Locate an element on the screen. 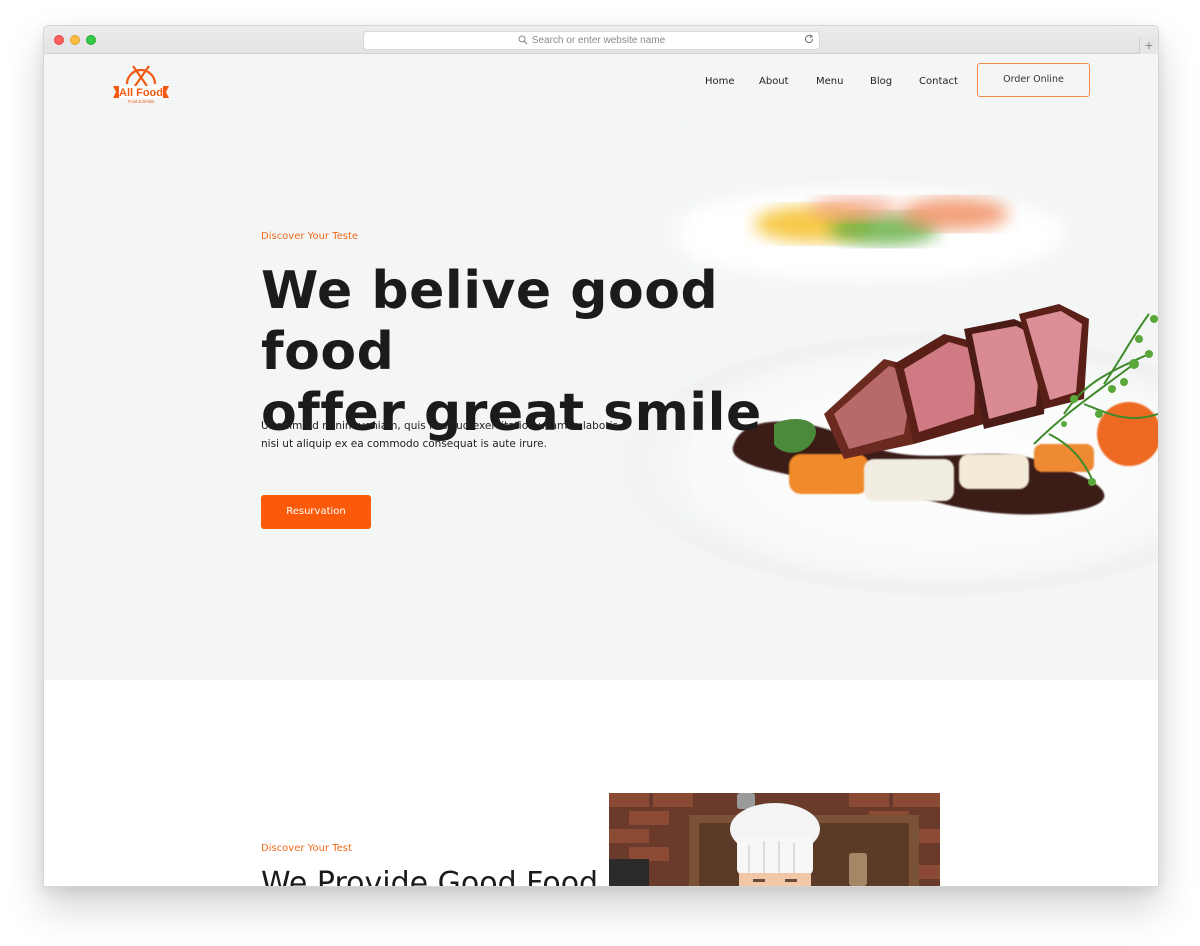  nav-contact: Contact is located at coordinates (938, 81).